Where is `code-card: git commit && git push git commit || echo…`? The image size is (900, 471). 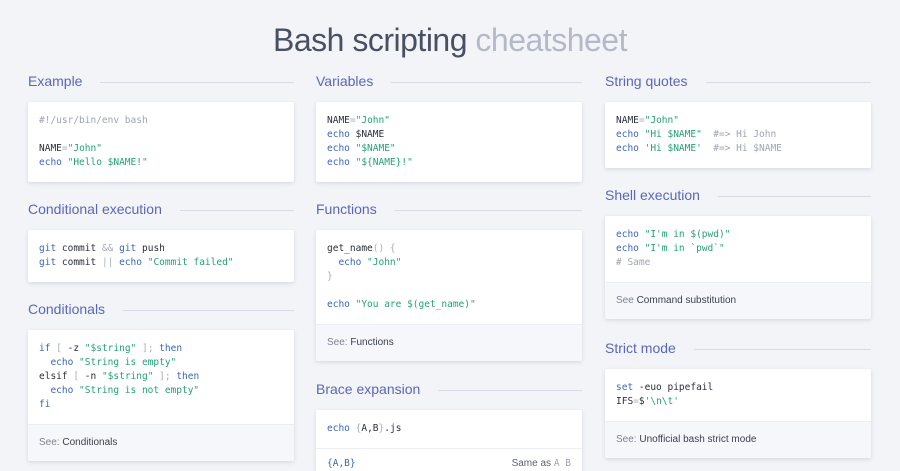 code-card: git commit && git push git commit || echo… is located at coordinates (161, 256).